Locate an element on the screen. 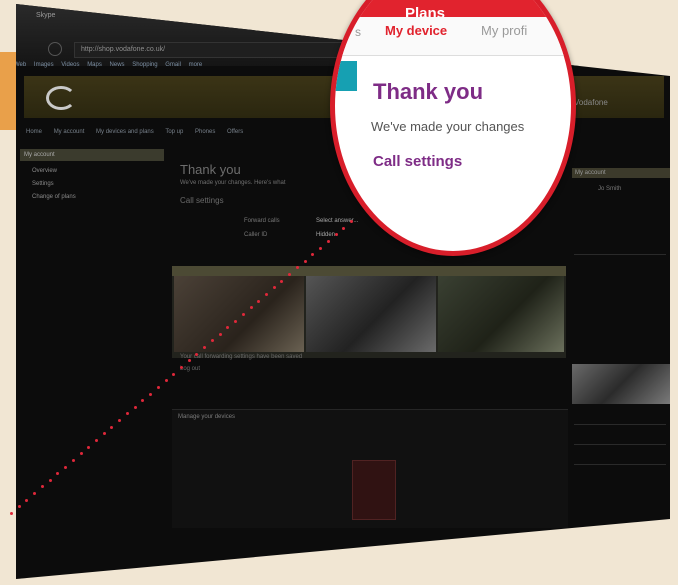  phone-image is located at coordinates (374, 490).